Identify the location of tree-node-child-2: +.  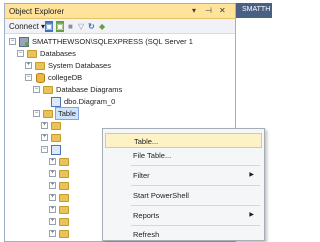
(55, 138).